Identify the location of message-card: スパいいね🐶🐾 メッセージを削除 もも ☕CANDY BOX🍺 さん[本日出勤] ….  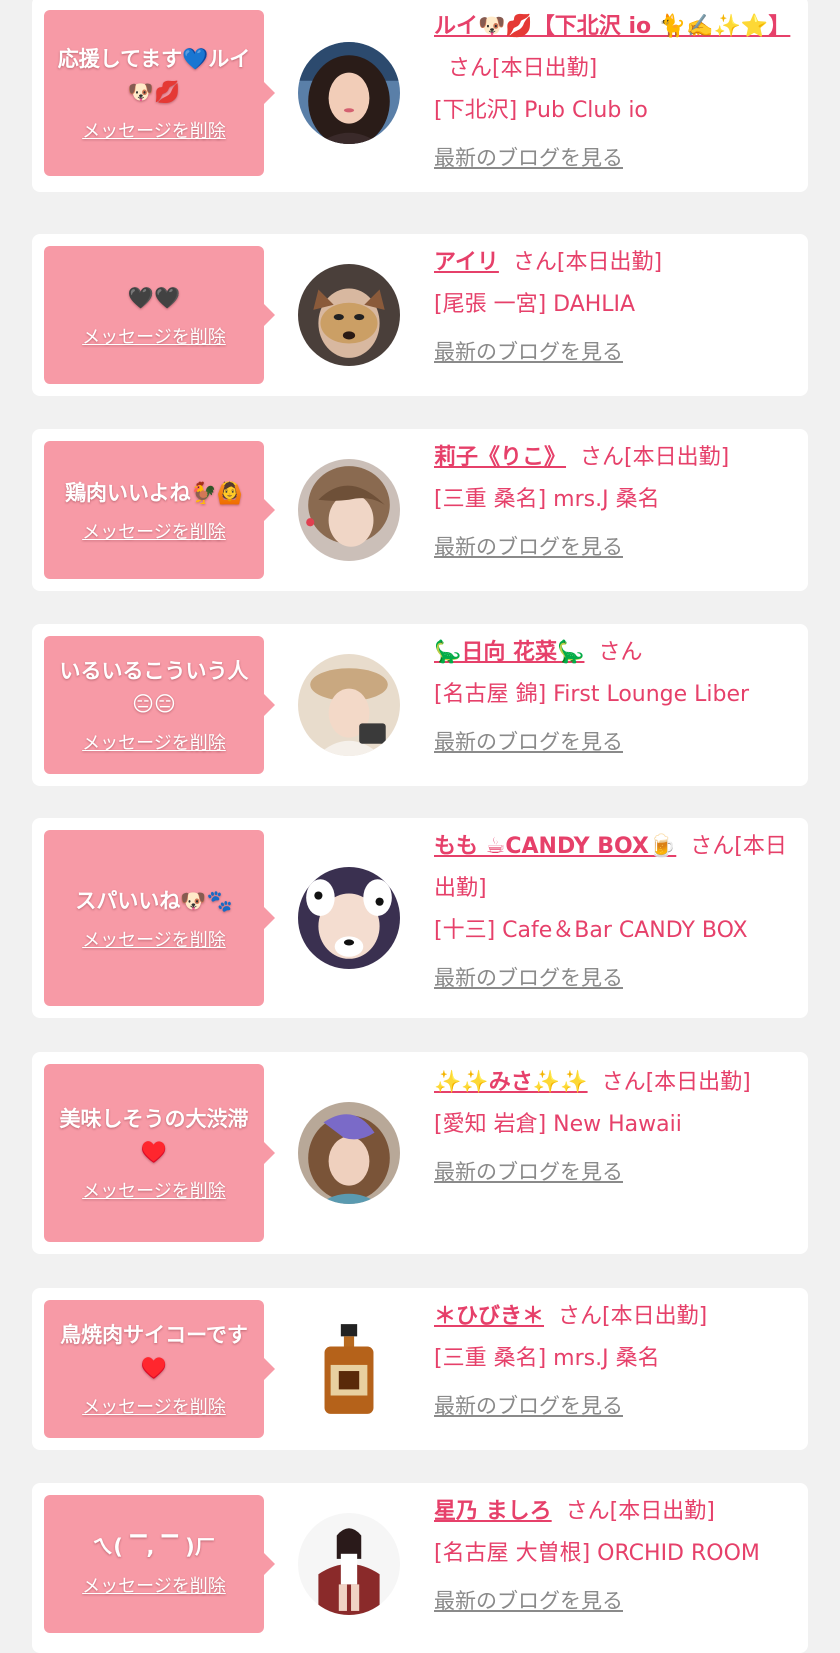
(420, 918).